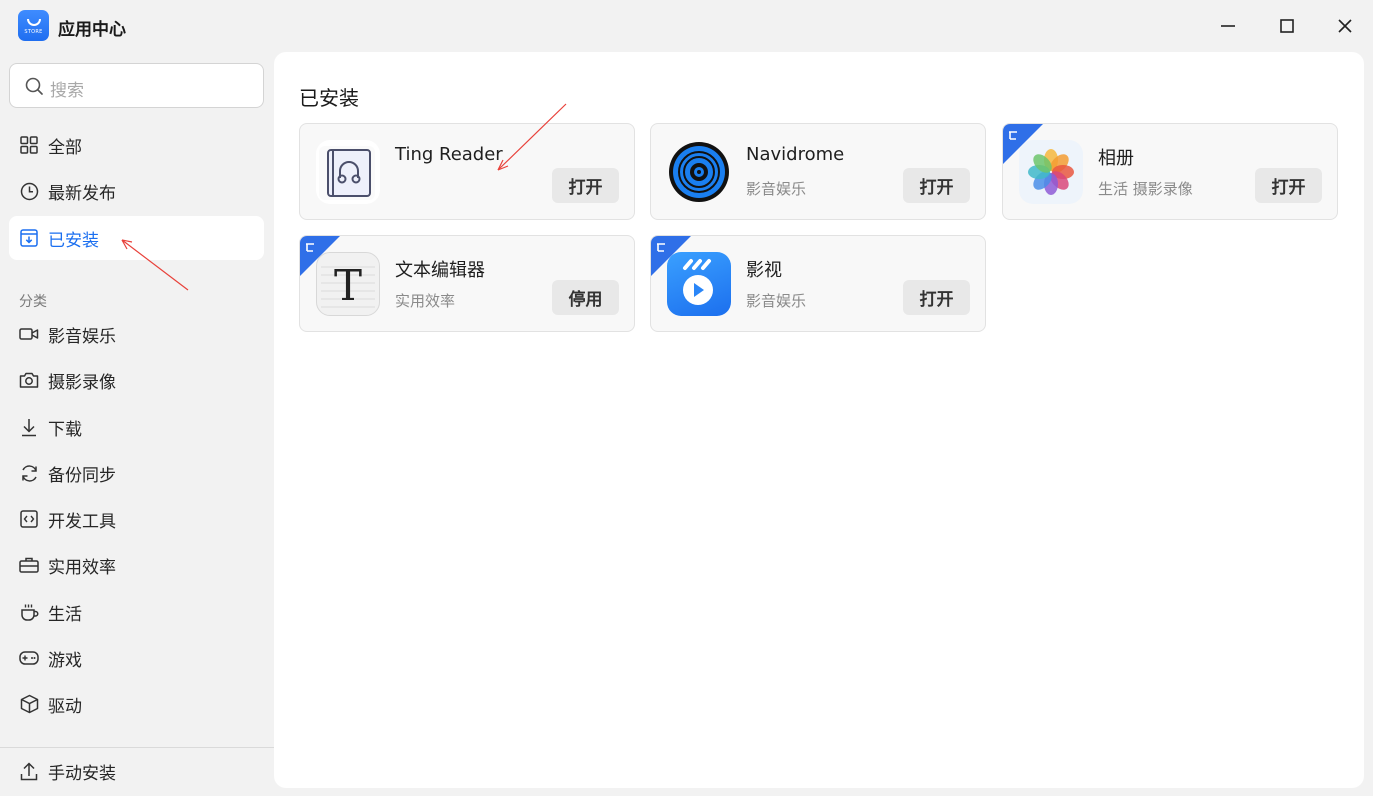 The width and height of the screenshot is (1373, 796). Describe the element at coordinates (699, 172) in the screenshot. I see `navidrome-icon` at that location.